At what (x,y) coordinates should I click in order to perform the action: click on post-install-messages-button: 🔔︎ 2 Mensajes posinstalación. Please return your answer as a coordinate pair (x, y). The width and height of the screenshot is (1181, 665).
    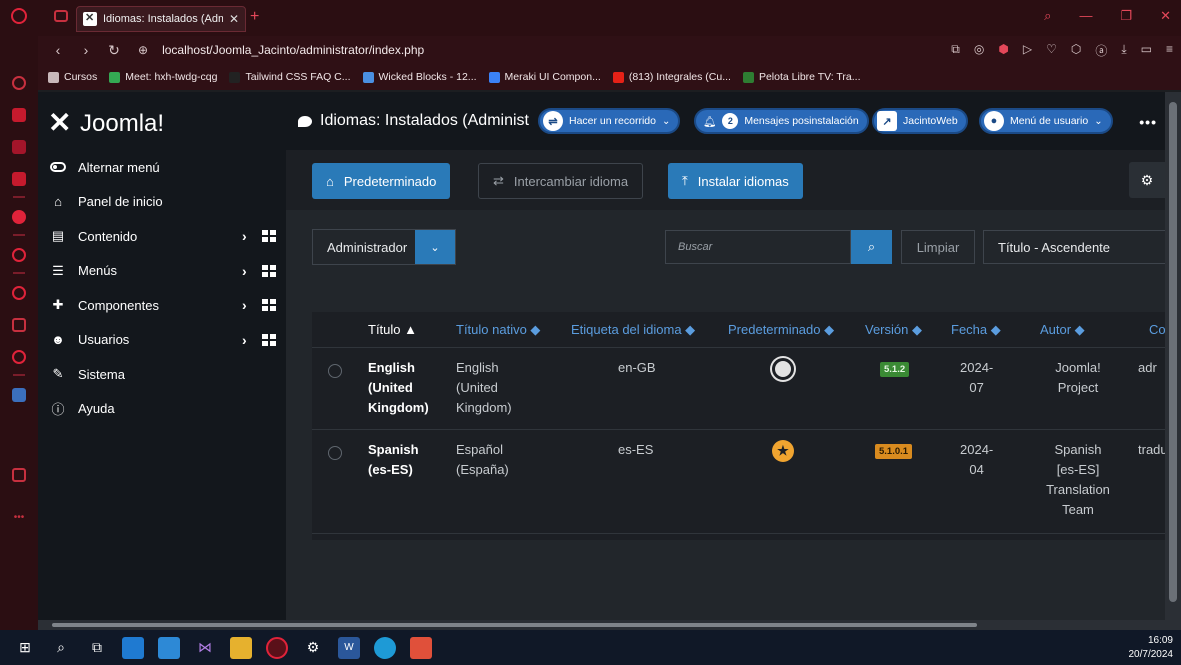
    Looking at the image, I should click on (781, 121).